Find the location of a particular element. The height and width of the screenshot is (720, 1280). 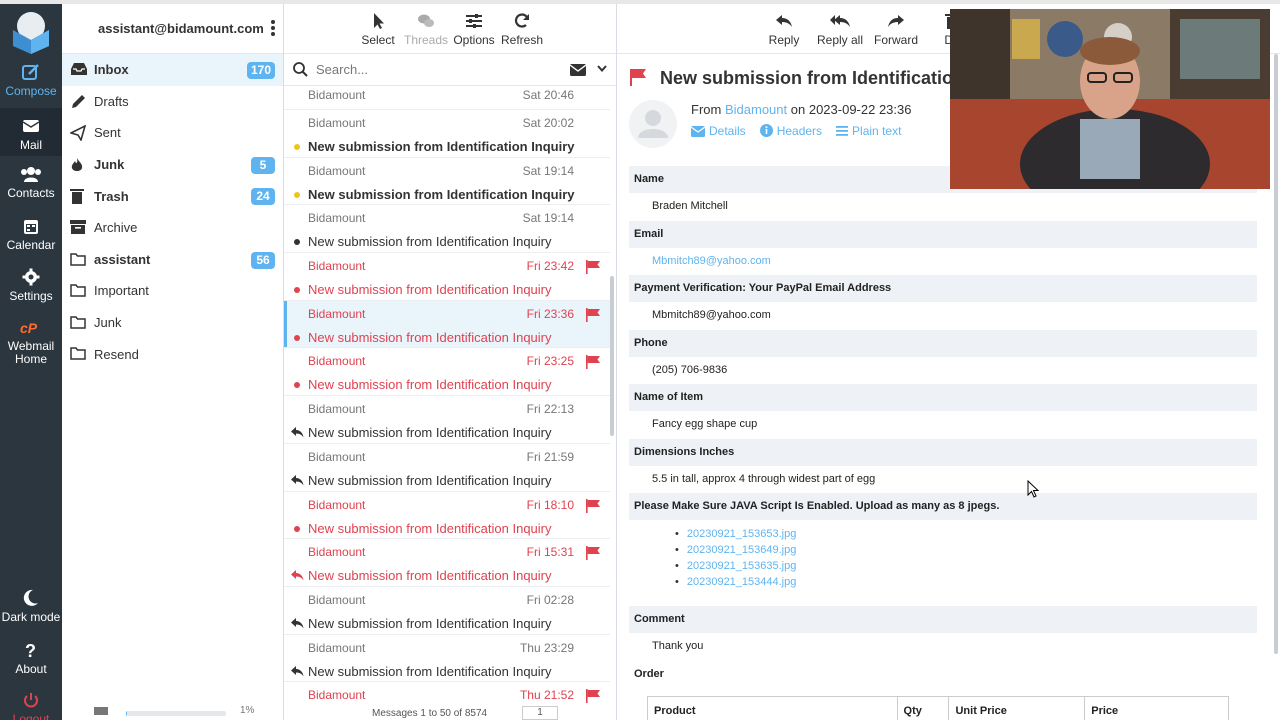

roundcube-logo is located at coordinates (31, 31).